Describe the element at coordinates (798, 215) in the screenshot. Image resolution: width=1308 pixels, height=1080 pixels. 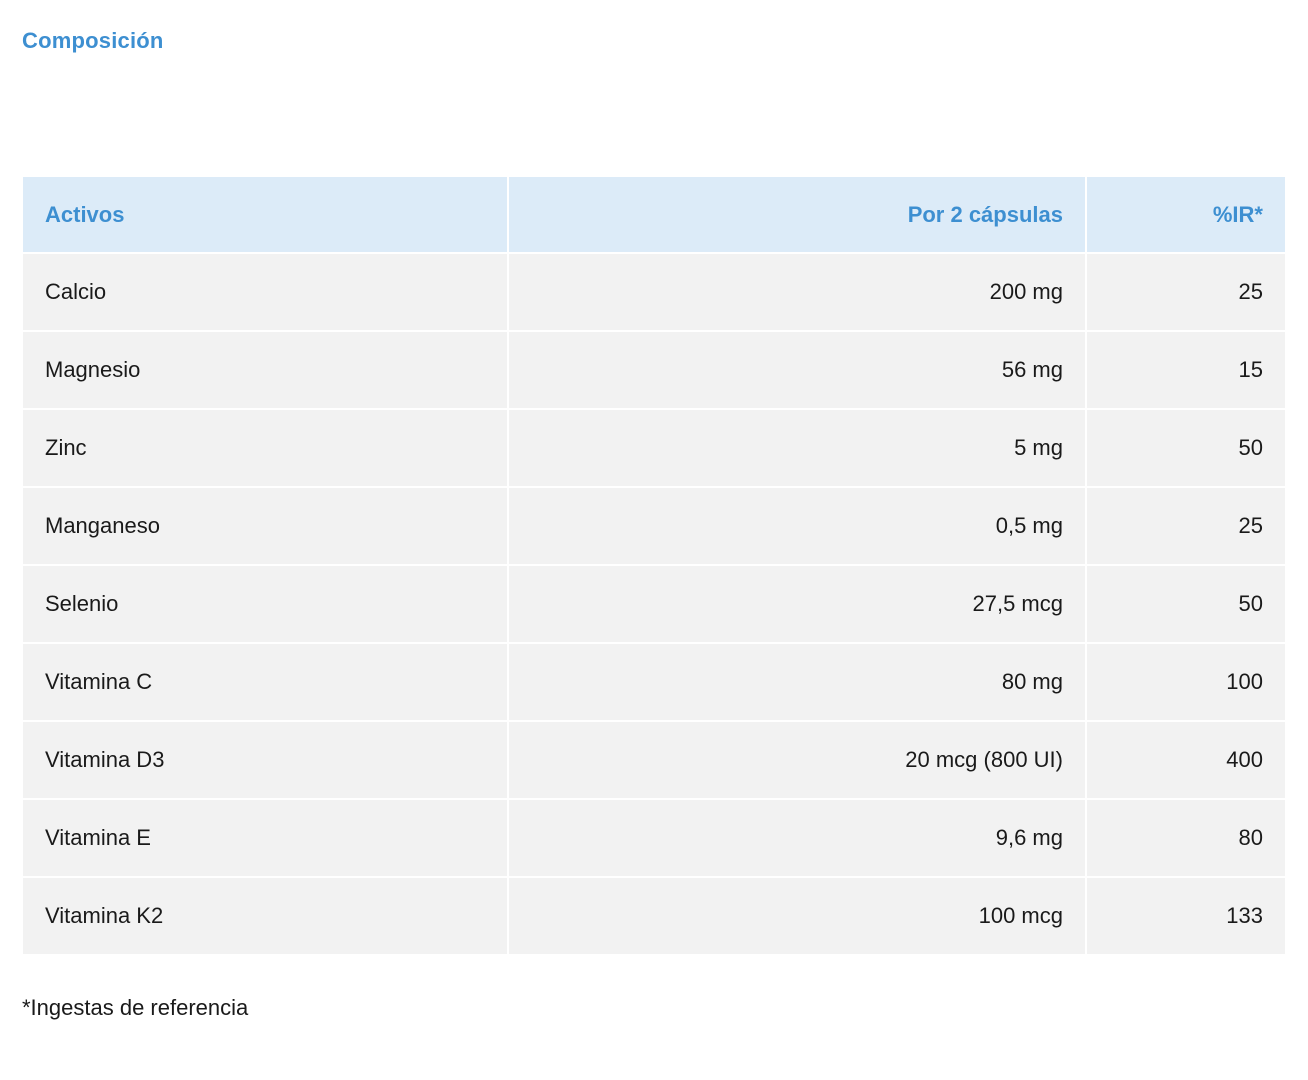
I see `header-por-2-capsulas: Por 2 cápsulas` at that location.